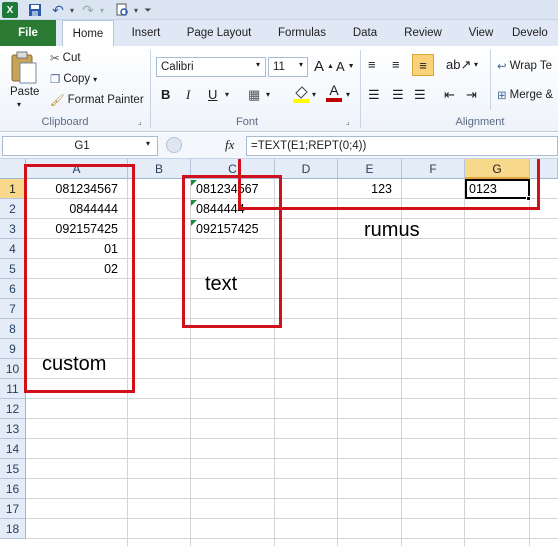  I want to click on tab-home: Home, so click(88, 33).